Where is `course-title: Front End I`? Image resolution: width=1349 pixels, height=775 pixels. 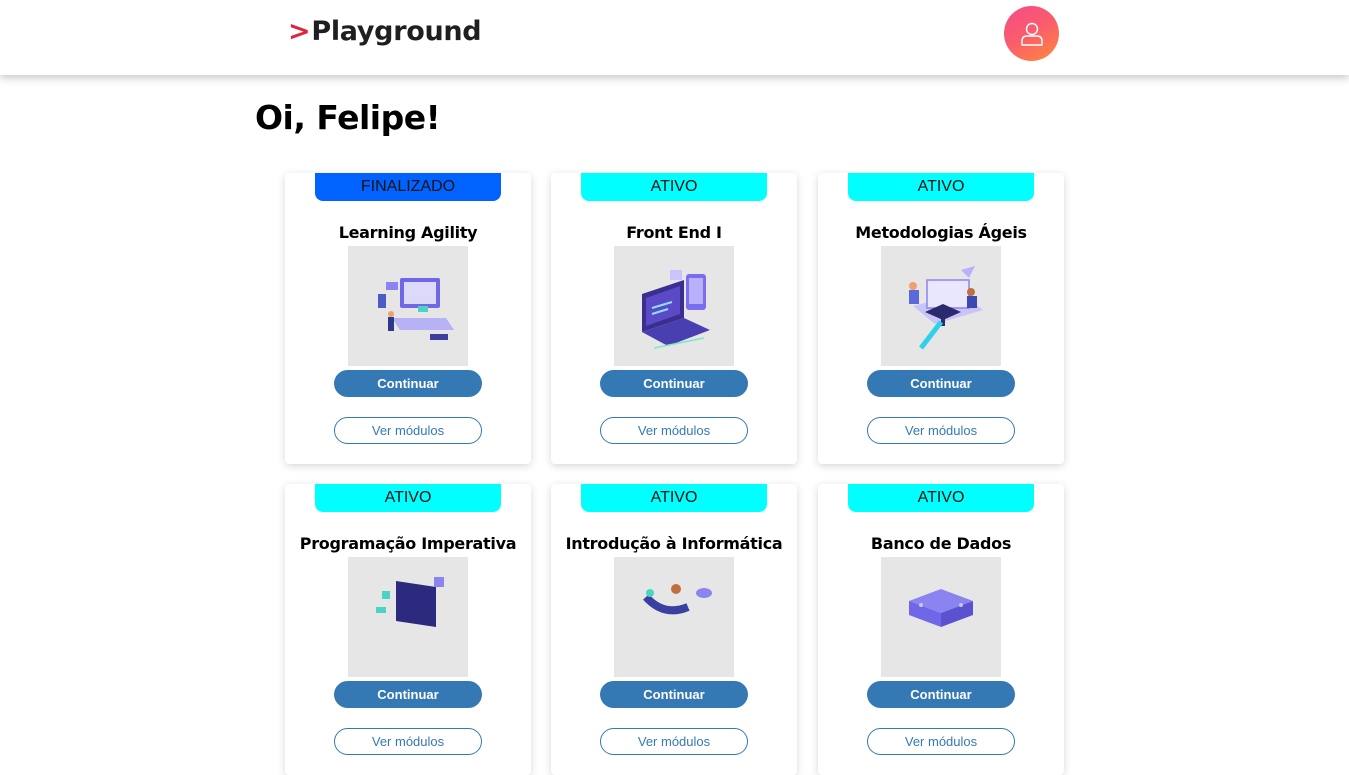
course-title: Front End I is located at coordinates (674, 232).